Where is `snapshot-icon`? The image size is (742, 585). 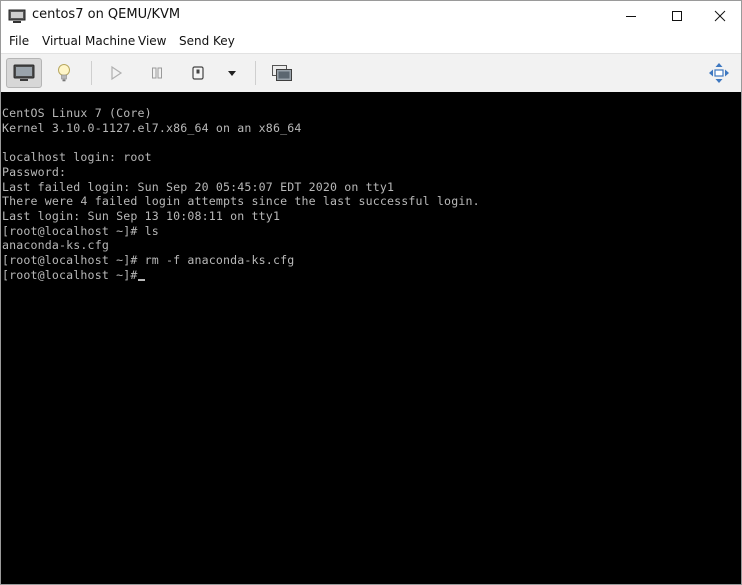 snapshot-icon is located at coordinates (282, 73).